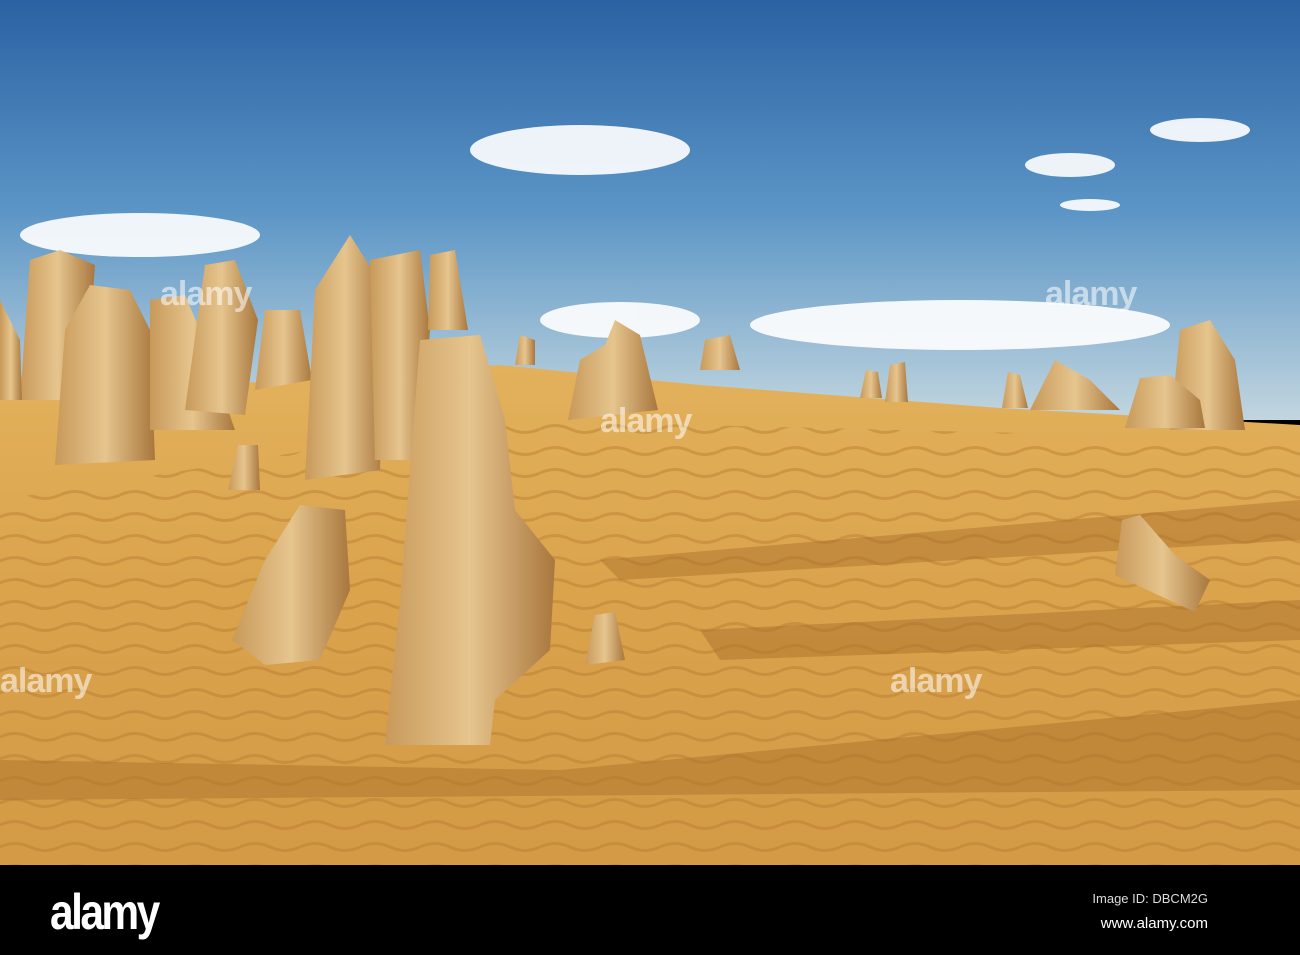 The height and width of the screenshot is (955, 1300). Describe the element at coordinates (1154, 923) in the screenshot. I see `website-link: www.alamy.com` at that location.